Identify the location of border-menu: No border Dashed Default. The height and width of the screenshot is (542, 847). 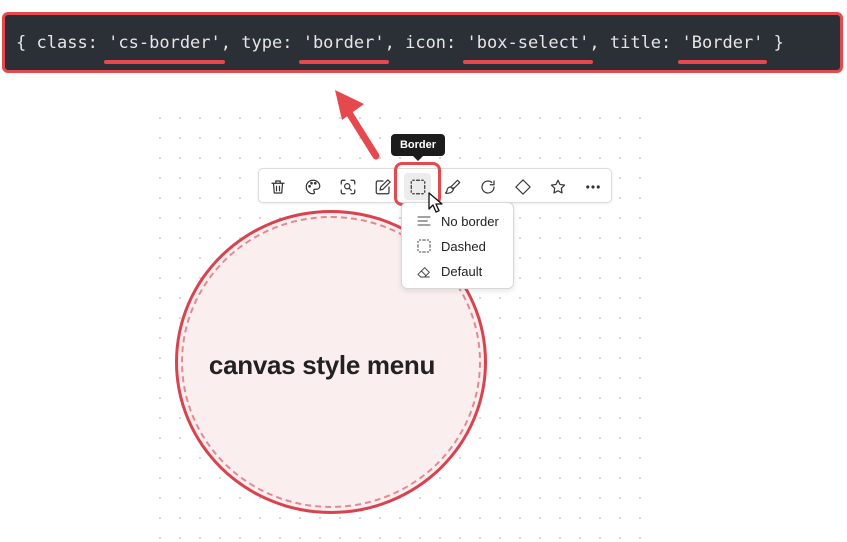
(457, 245).